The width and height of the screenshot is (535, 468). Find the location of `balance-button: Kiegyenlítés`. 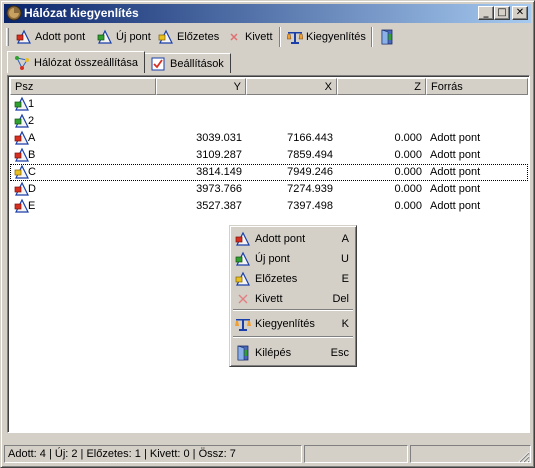

balance-button: Kiegyenlítés is located at coordinates (326, 37).